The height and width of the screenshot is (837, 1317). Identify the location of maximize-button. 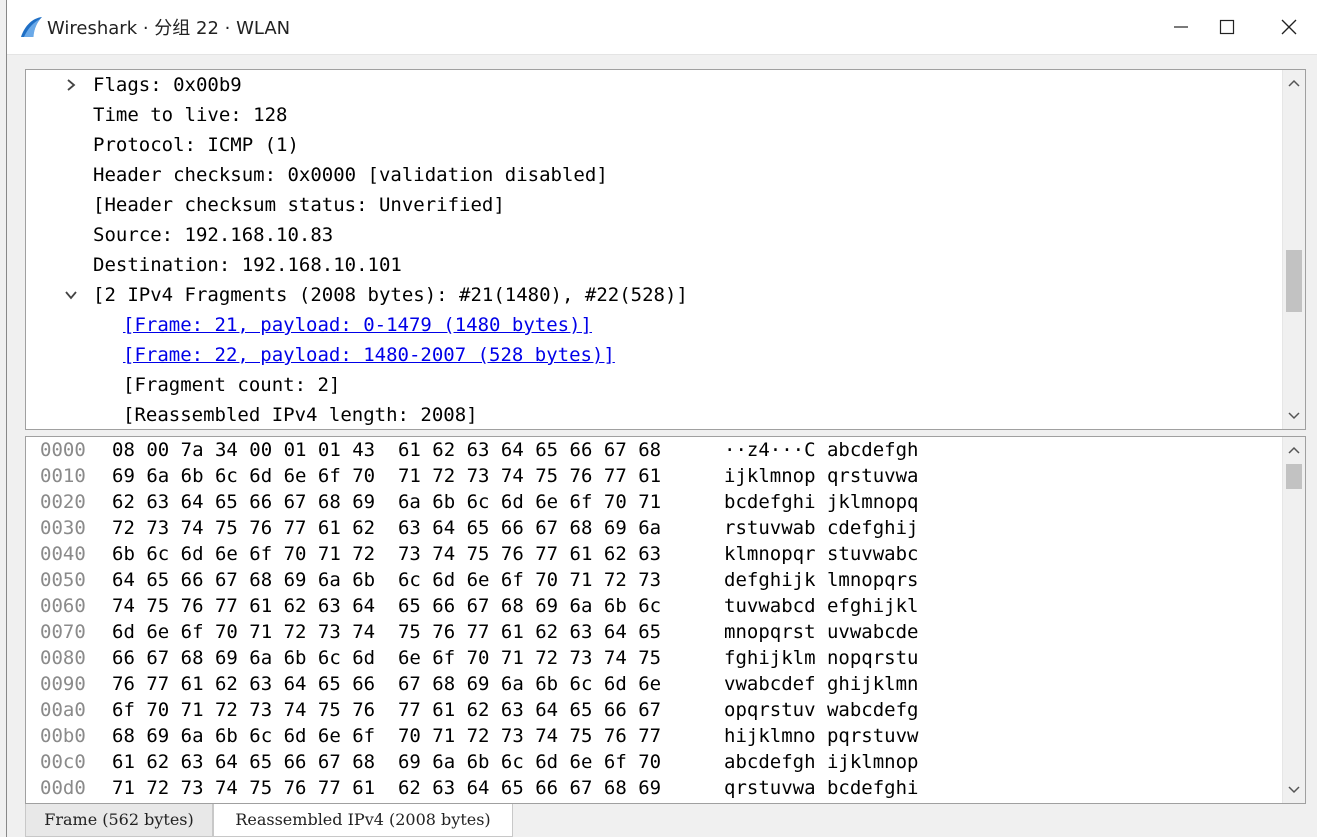
(1227, 27).